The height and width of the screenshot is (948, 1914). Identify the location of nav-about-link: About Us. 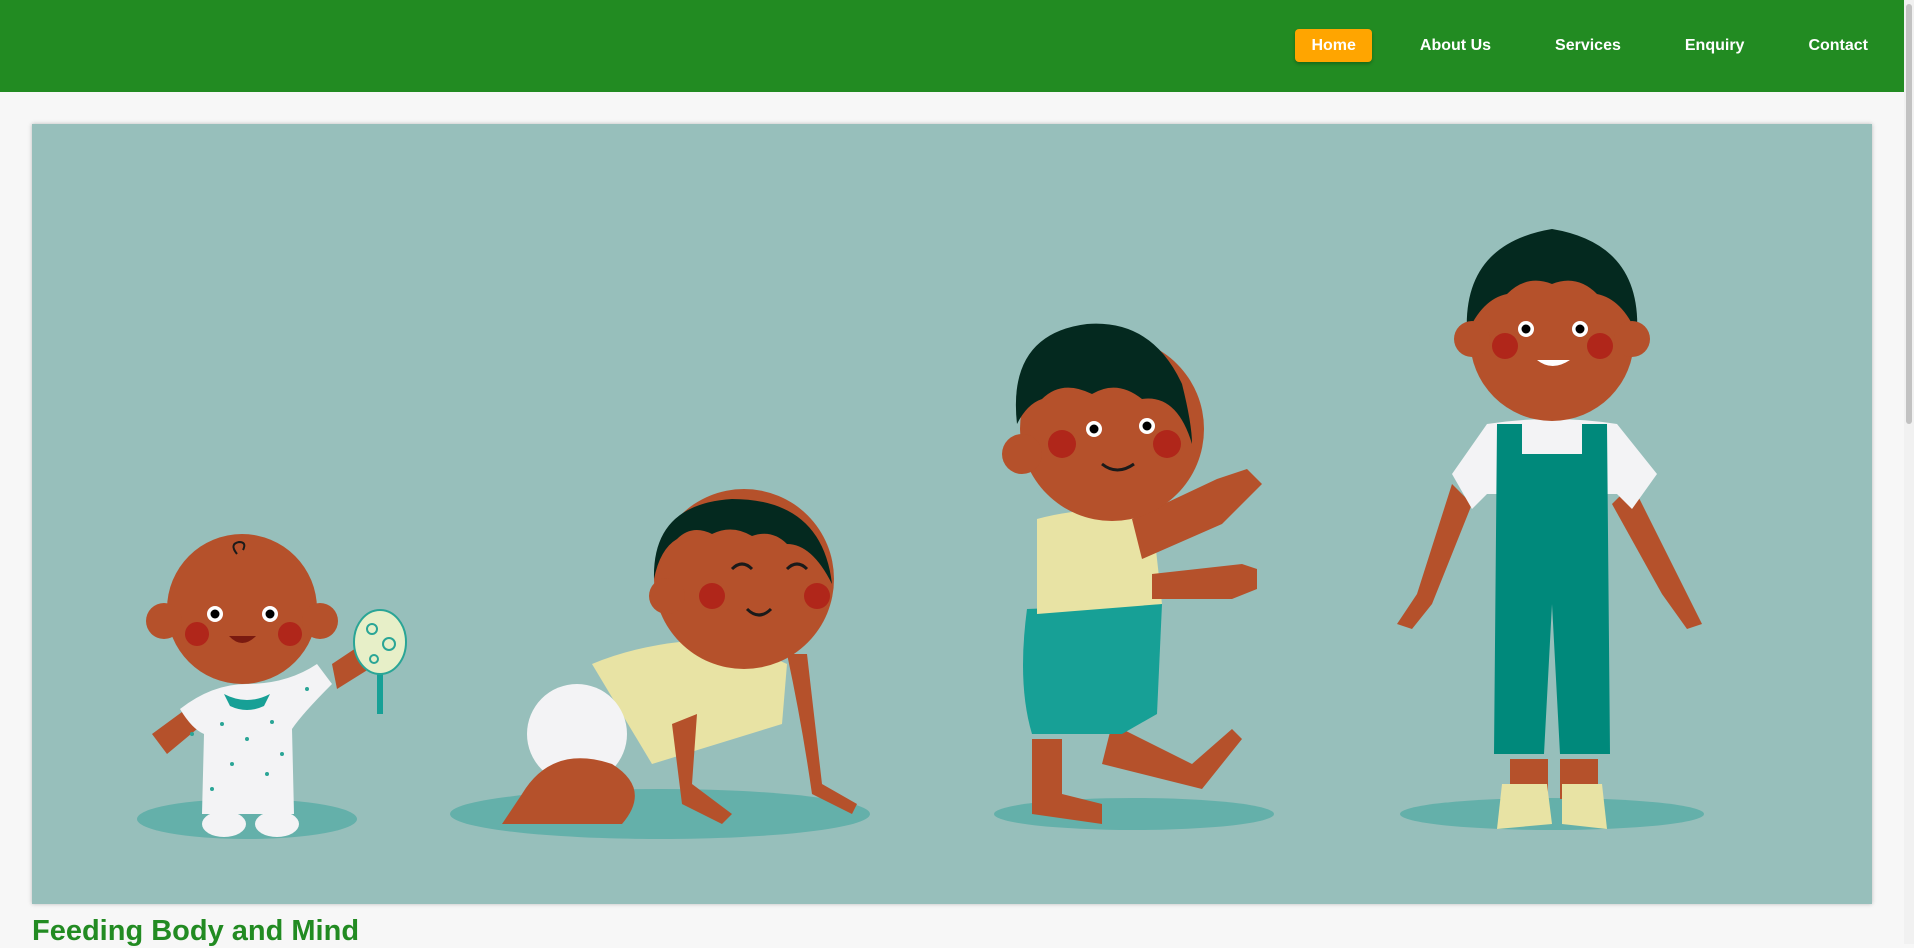
(1455, 45).